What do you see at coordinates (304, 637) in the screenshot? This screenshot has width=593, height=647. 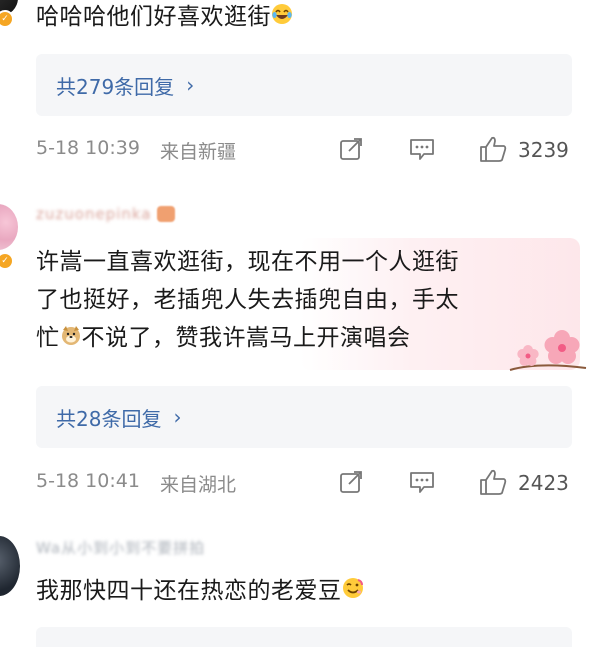 I see `reply-box-partial` at bounding box center [304, 637].